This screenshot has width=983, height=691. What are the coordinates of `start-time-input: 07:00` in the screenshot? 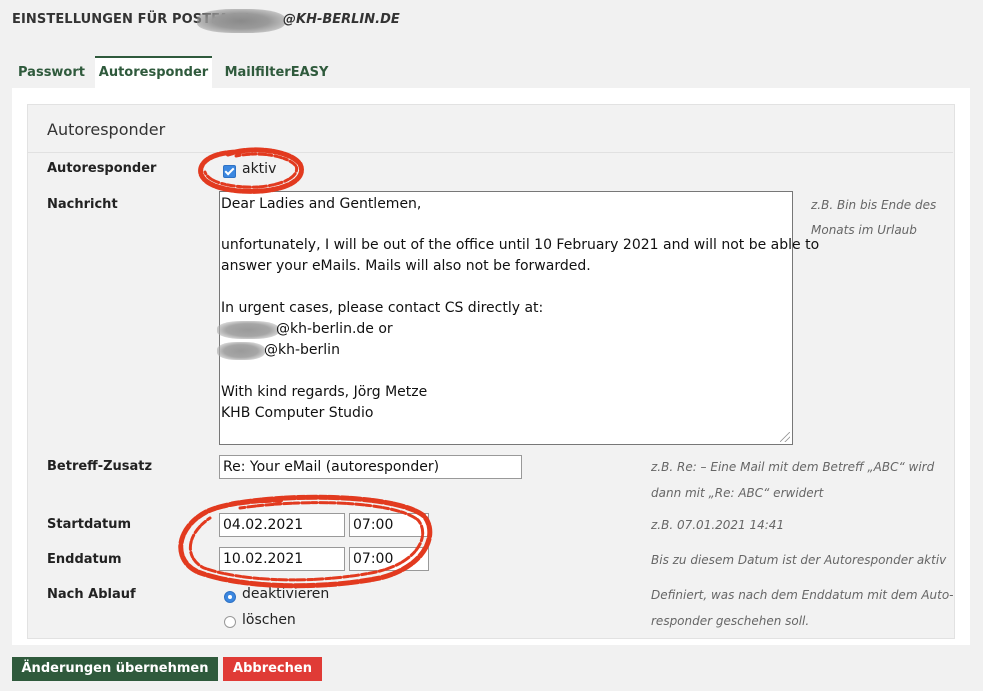 It's located at (389, 525).